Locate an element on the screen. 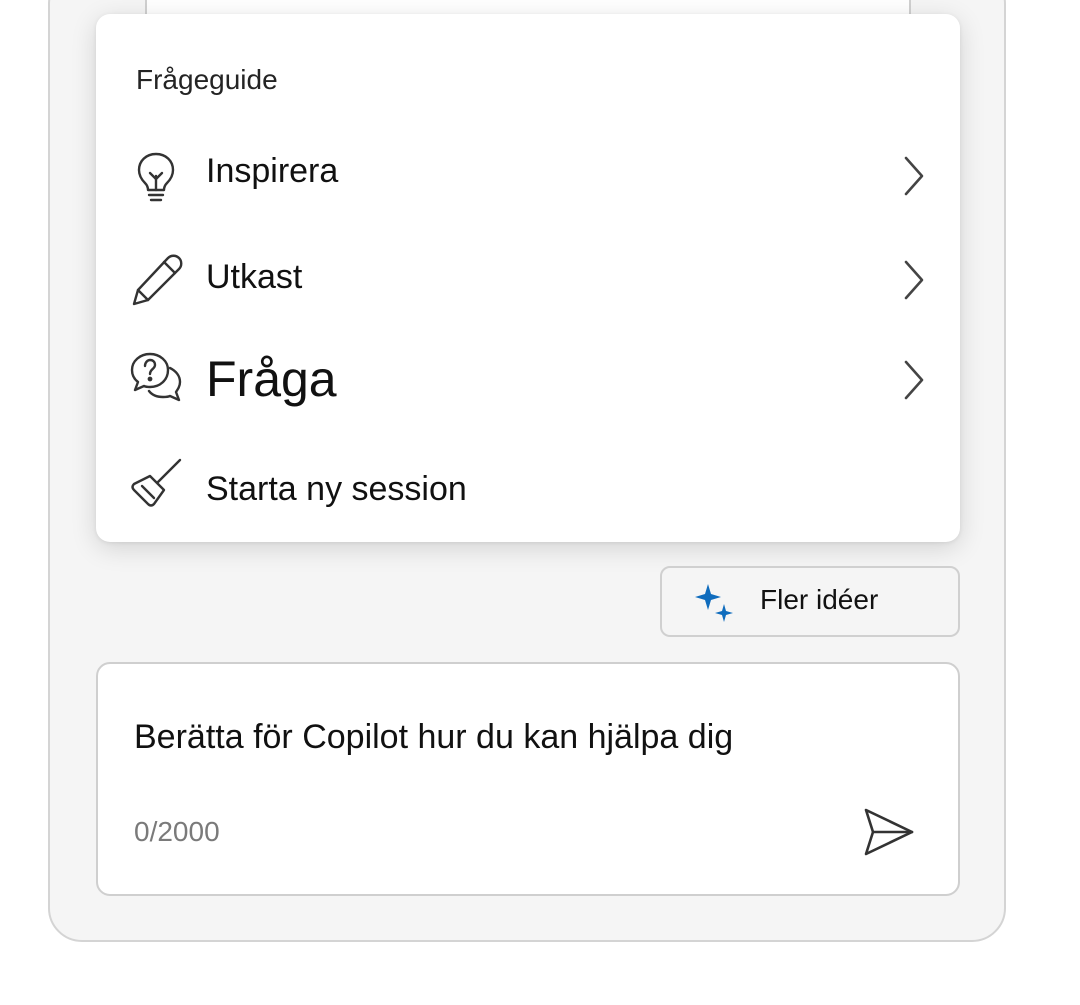 This screenshot has height=1005, width=1080. lightbulb-icon is located at coordinates (156, 177).